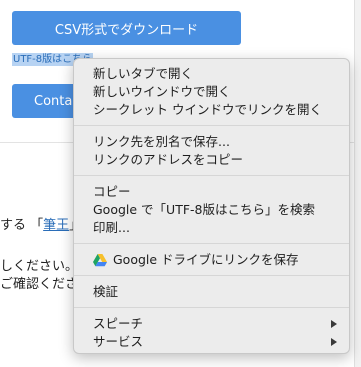 Image resolution: width=361 pixels, height=367 pixels. What do you see at coordinates (211, 292) in the screenshot?
I see `menu-inspect: 検証` at bounding box center [211, 292].